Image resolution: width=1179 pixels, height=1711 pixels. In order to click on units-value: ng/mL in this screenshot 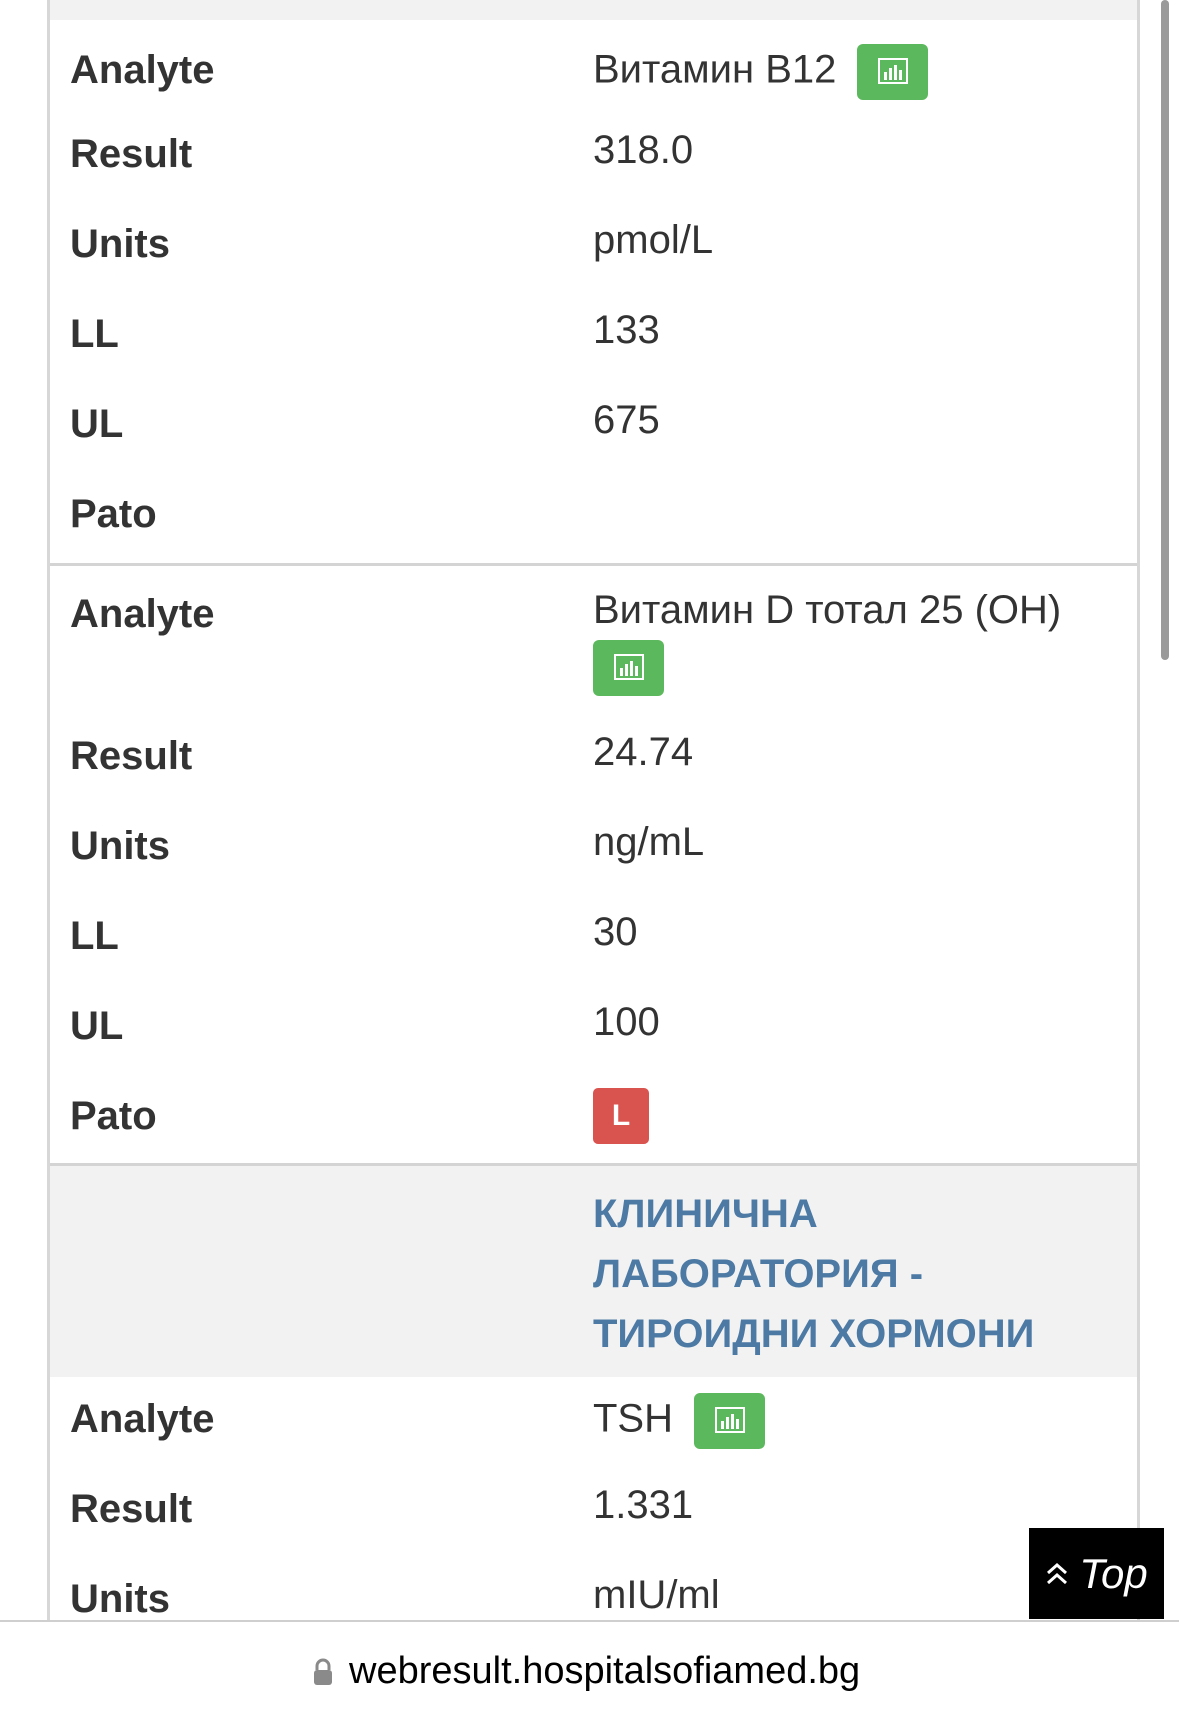, I will do `click(649, 842)`.